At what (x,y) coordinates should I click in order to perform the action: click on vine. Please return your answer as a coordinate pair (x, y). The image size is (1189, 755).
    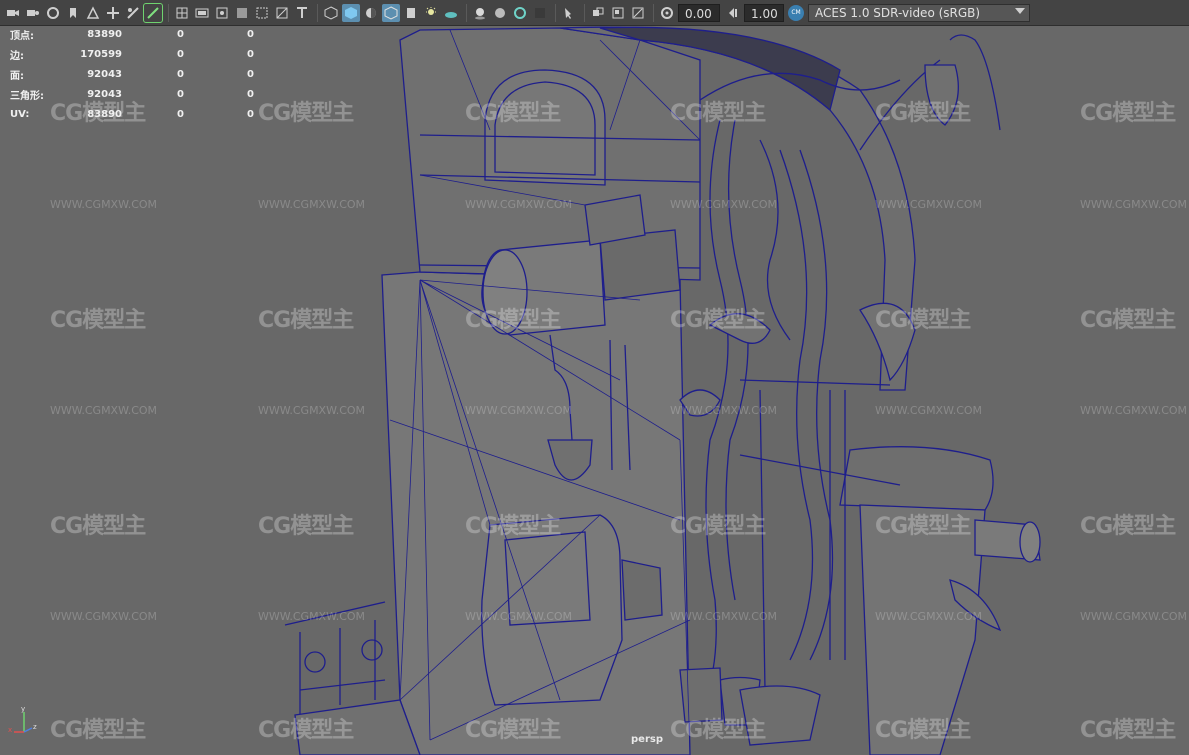
    Looking at the image, I should click on (816, 405).